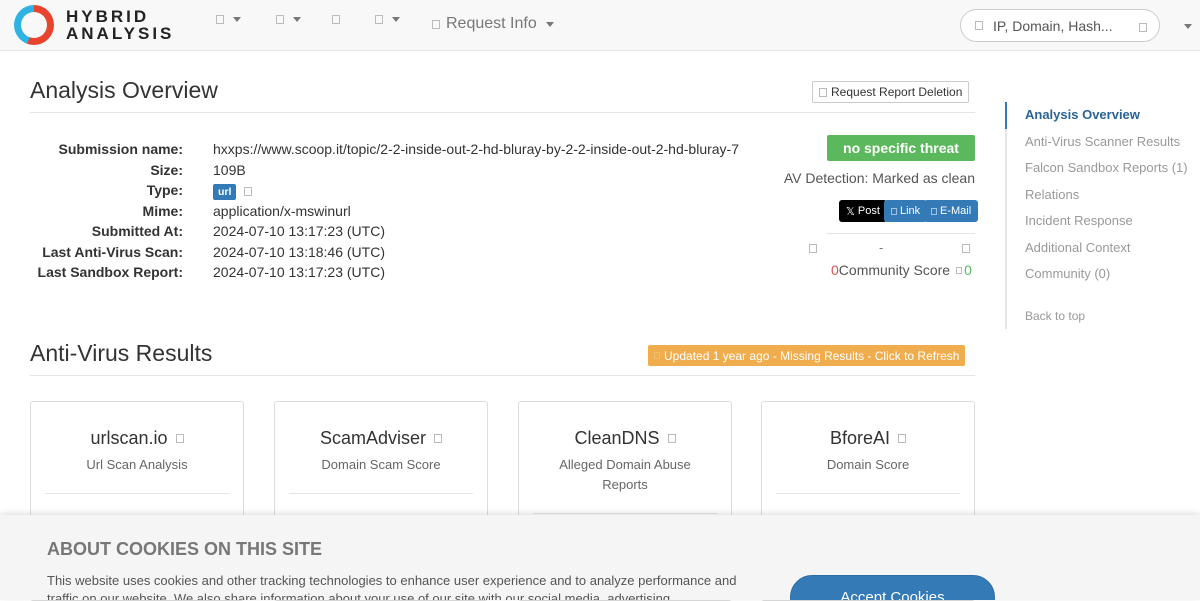 The image size is (1200, 601). What do you see at coordinates (968, 270) in the screenshot?
I see `community-positive-count: 0` at bounding box center [968, 270].